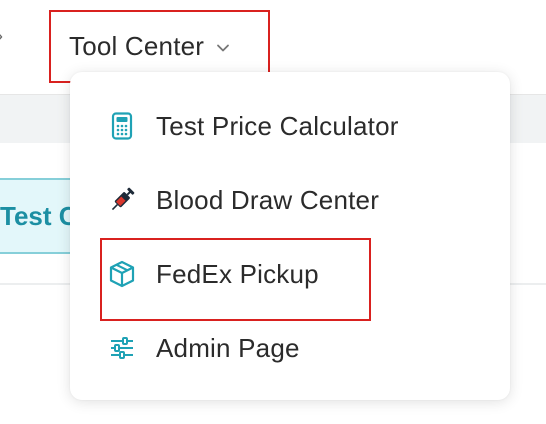  I want to click on menu-item-label: Admin Page, so click(228, 347).